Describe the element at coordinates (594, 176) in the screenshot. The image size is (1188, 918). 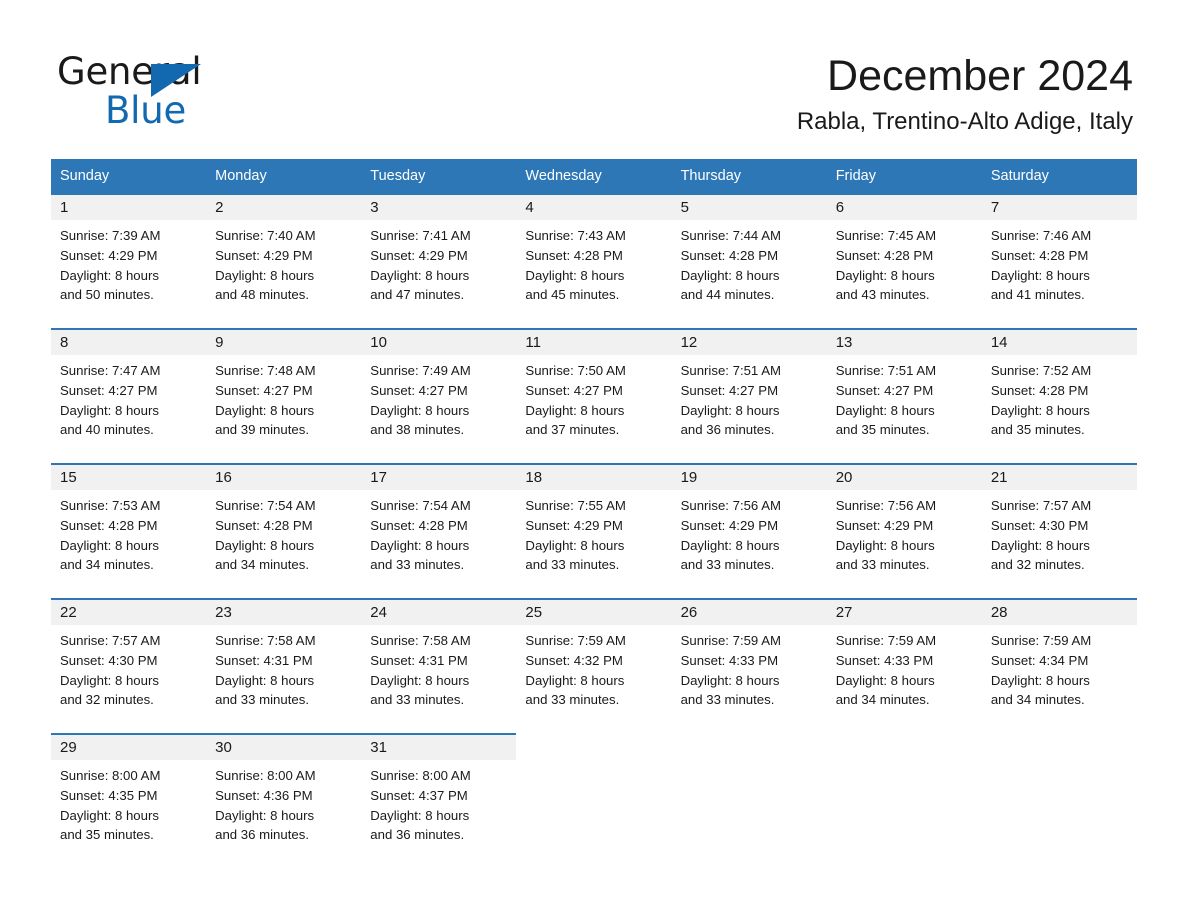
I see `weekday-header-wednesday: Wednesday` at that location.